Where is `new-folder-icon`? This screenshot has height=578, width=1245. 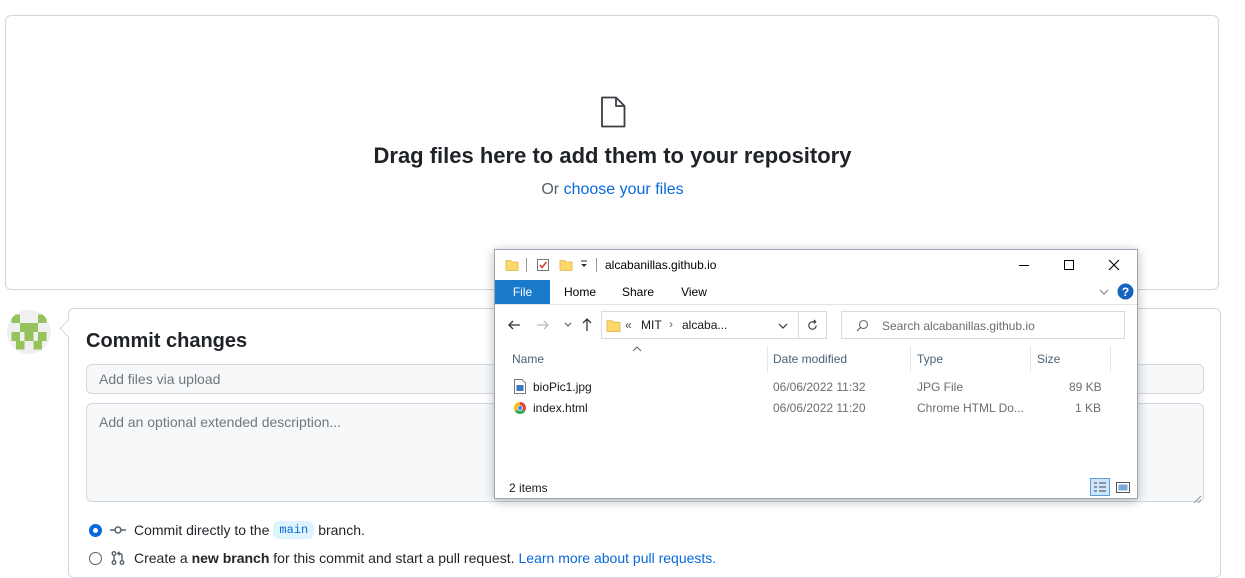 new-folder-icon is located at coordinates (566, 266).